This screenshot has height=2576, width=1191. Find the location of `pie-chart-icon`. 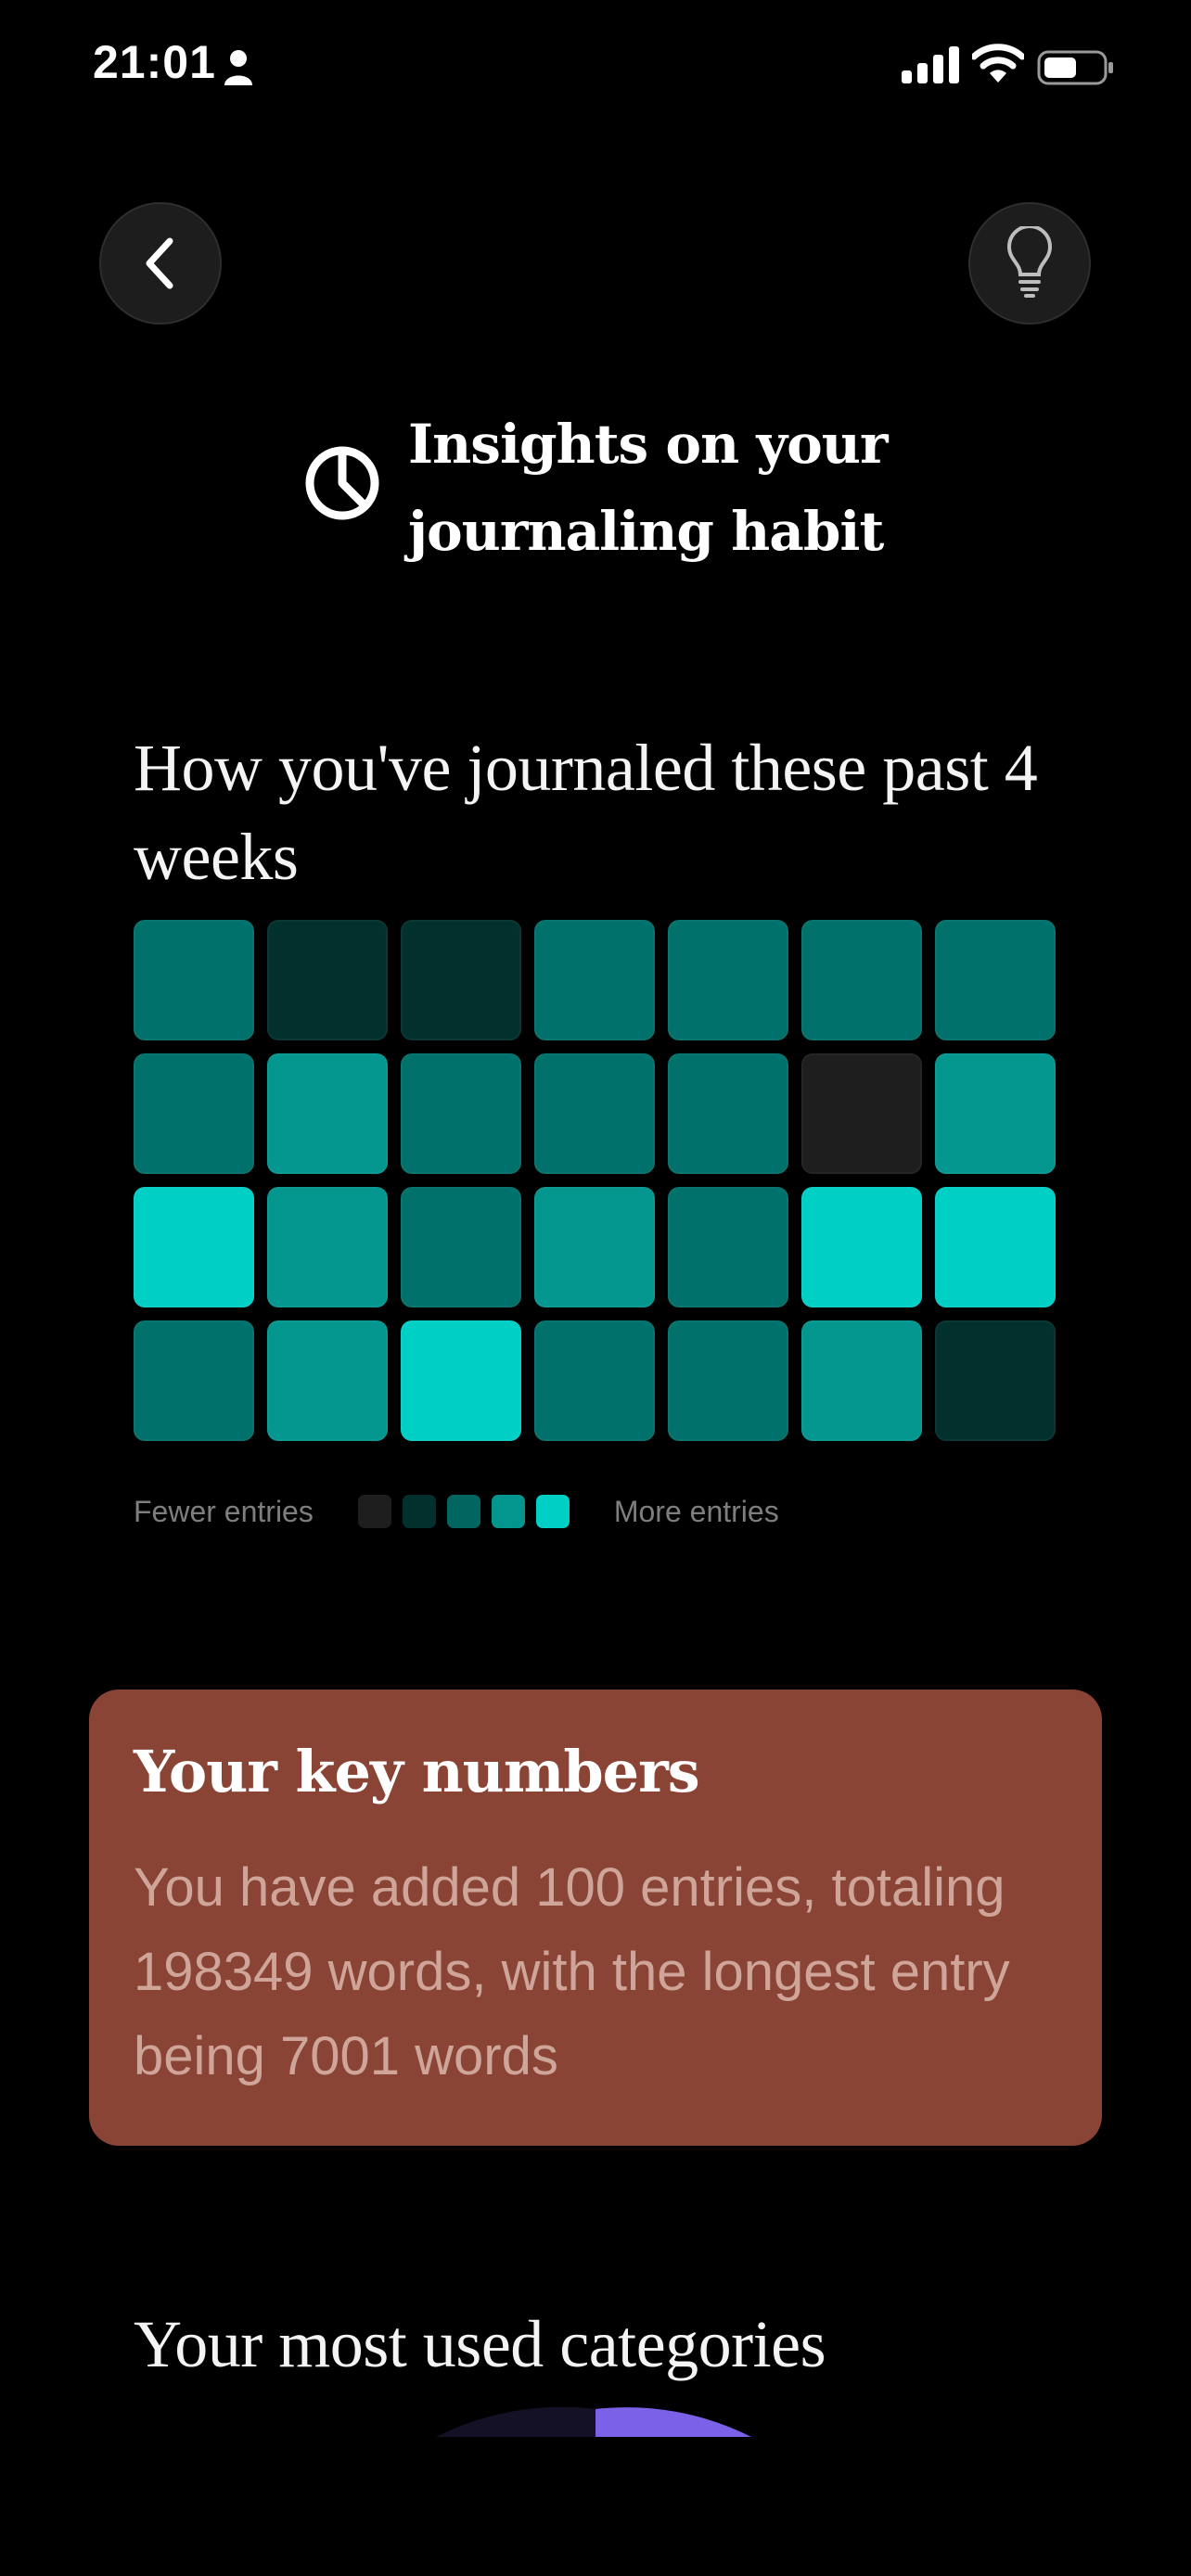

pie-chart-icon is located at coordinates (342, 483).